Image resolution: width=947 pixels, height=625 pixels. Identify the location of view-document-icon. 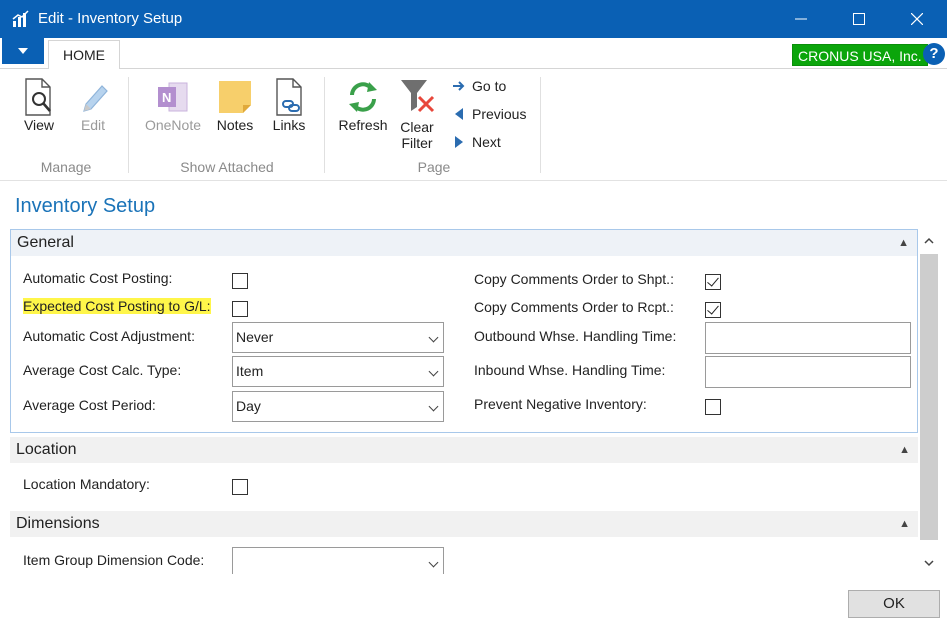
(38, 97).